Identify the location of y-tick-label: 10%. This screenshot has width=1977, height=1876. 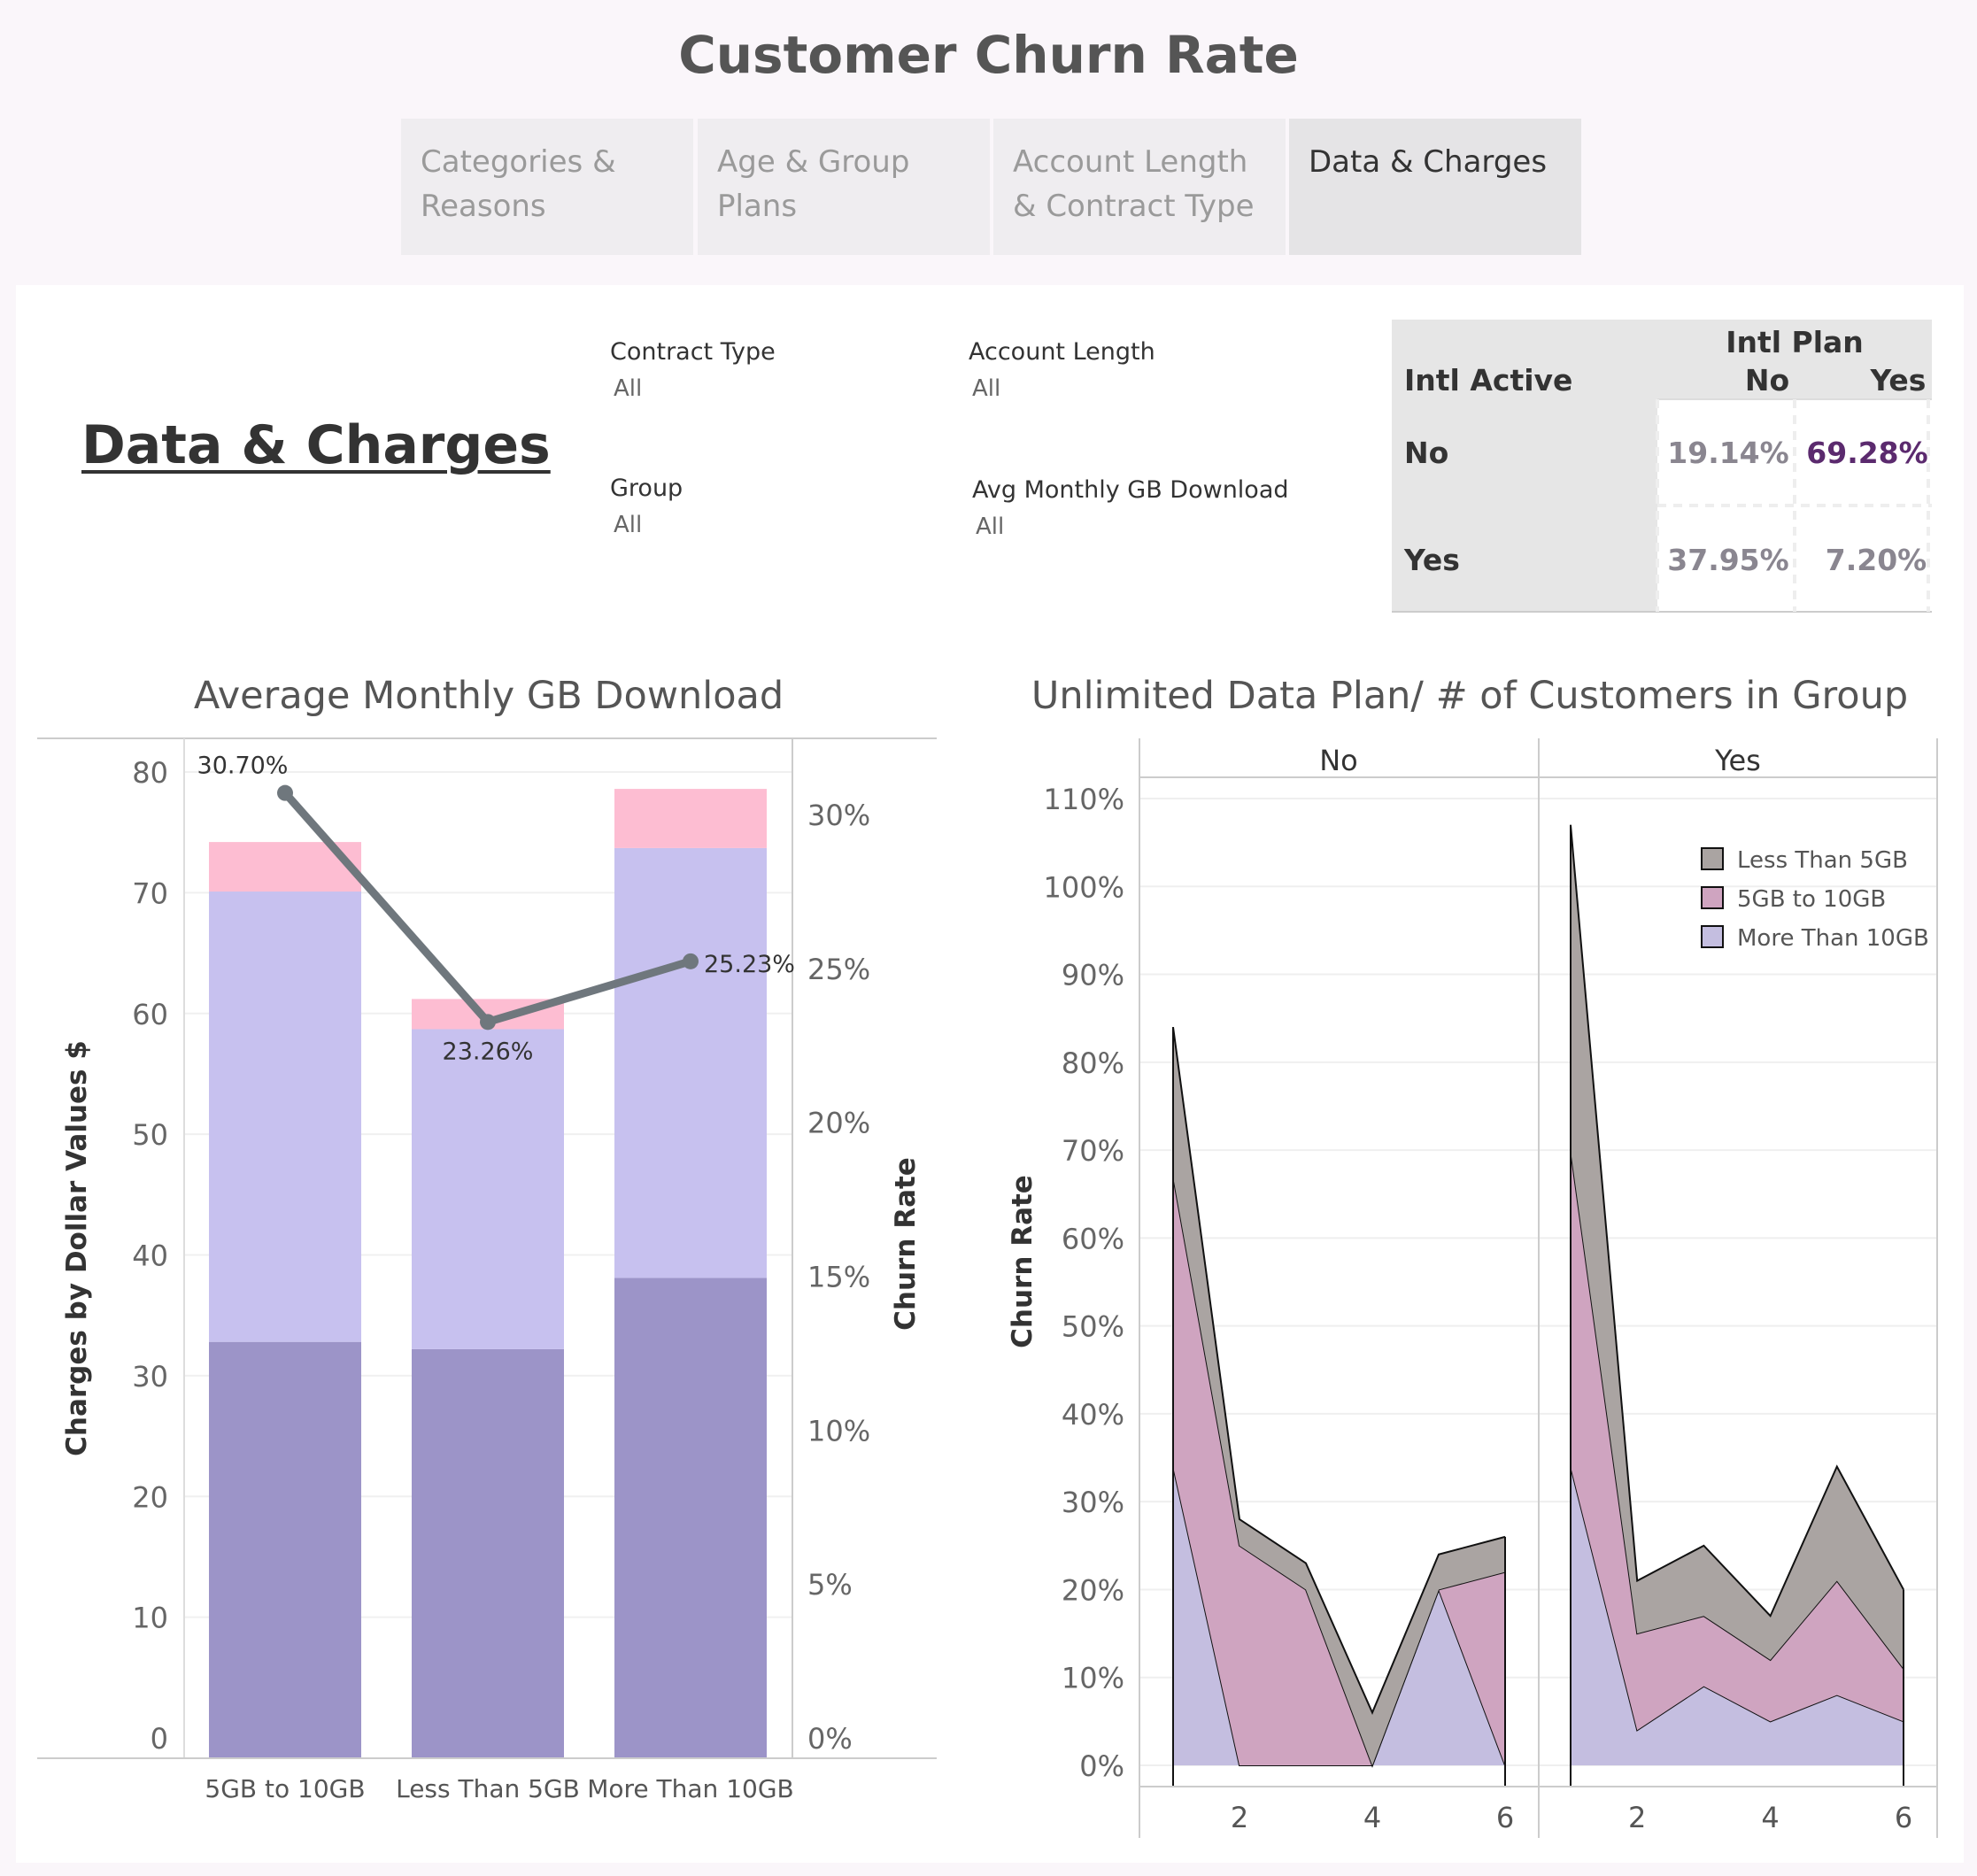
(1093, 1679).